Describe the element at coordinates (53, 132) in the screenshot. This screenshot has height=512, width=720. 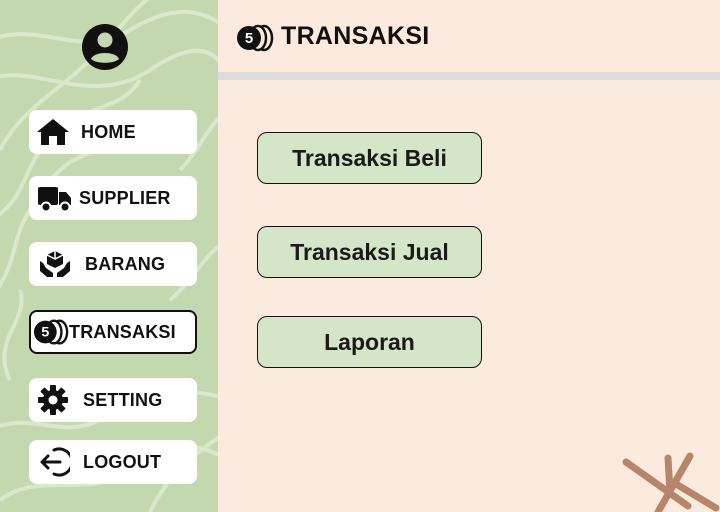
I see `home-icon` at that location.